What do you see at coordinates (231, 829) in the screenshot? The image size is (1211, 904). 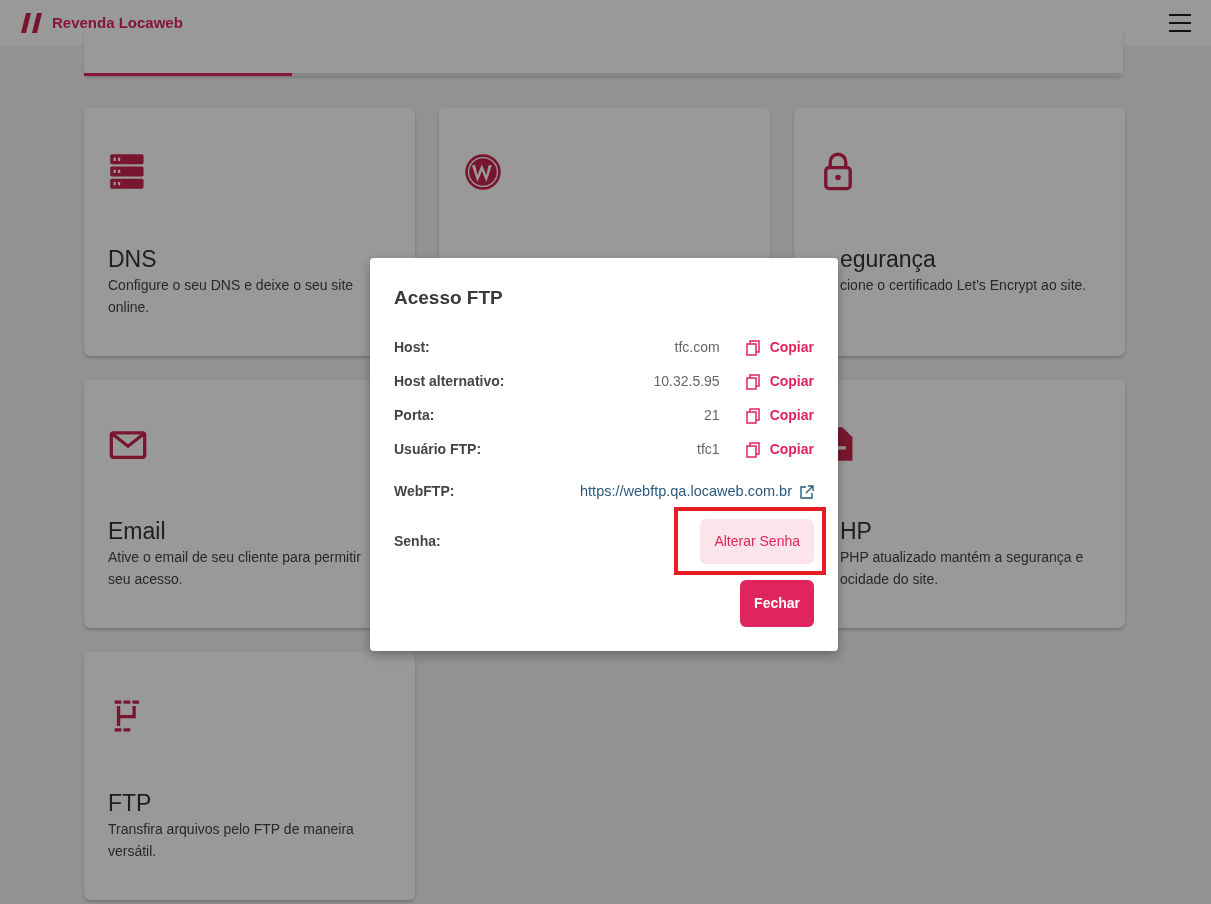 I see `card-description: Transfira arquivos pelo FTP de maneira` at bounding box center [231, 829].